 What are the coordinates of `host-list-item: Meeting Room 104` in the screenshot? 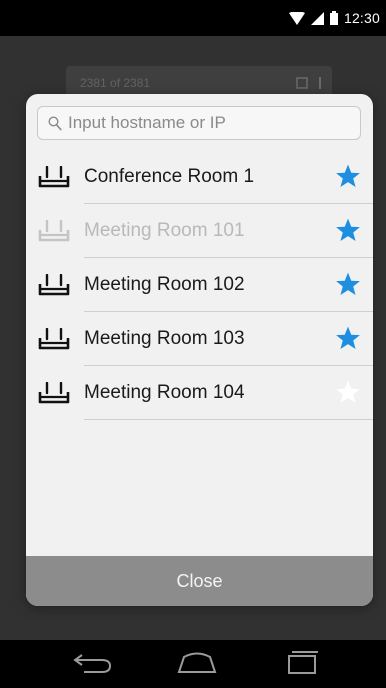 It's located at (199, 393).